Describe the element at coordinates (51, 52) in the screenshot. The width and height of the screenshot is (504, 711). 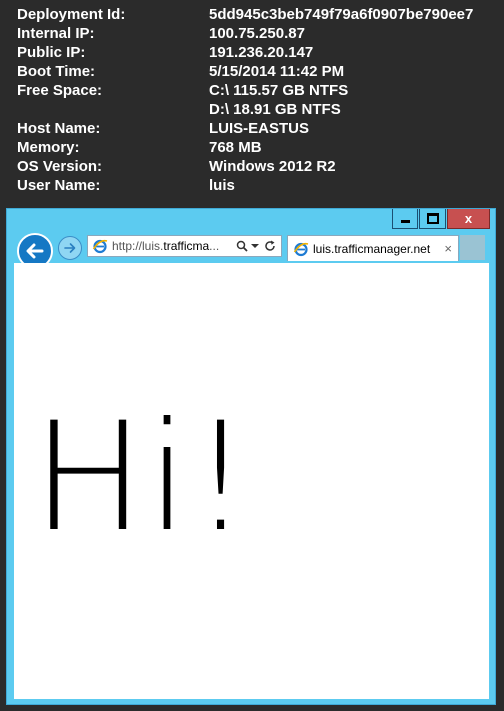
I see `info-label: Public IP:` at that location.